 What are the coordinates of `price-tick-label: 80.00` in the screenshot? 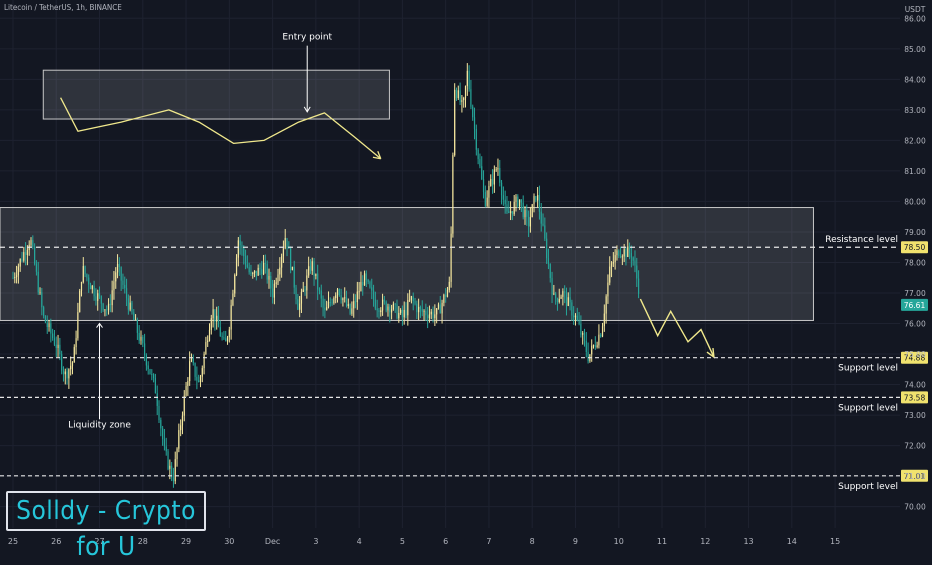 It's located at (915, 201).